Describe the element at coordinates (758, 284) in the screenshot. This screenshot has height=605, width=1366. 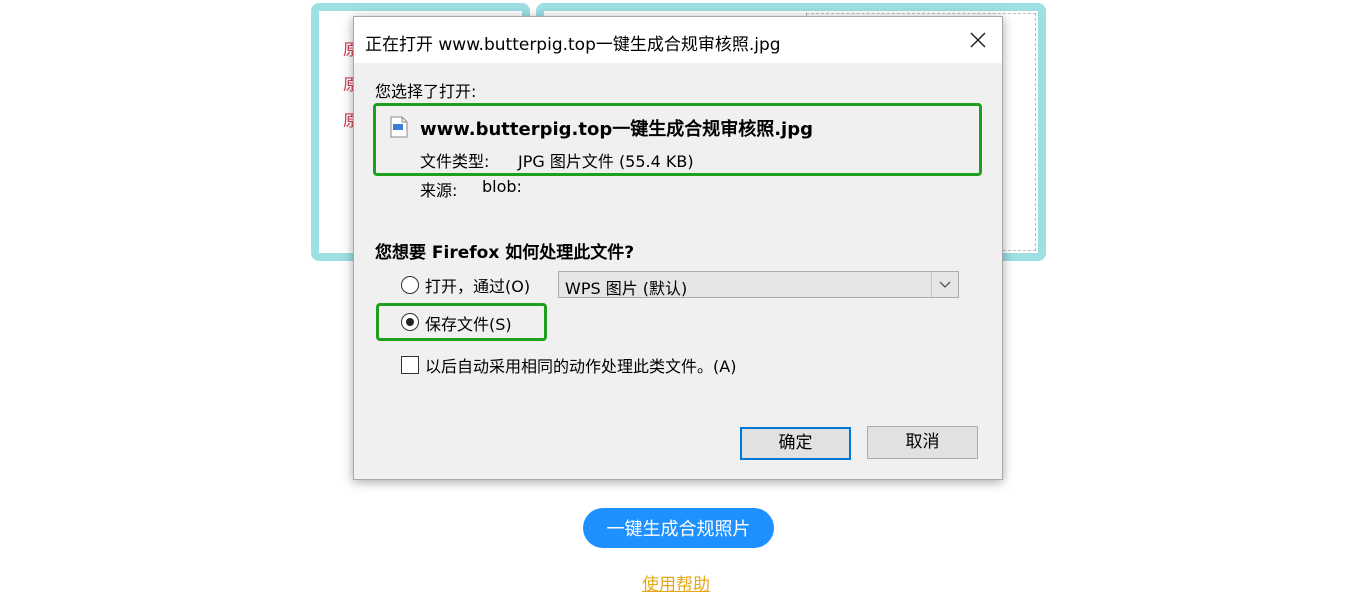
I see `open-with-app-select: WPS 图片 (默认)` at that location.